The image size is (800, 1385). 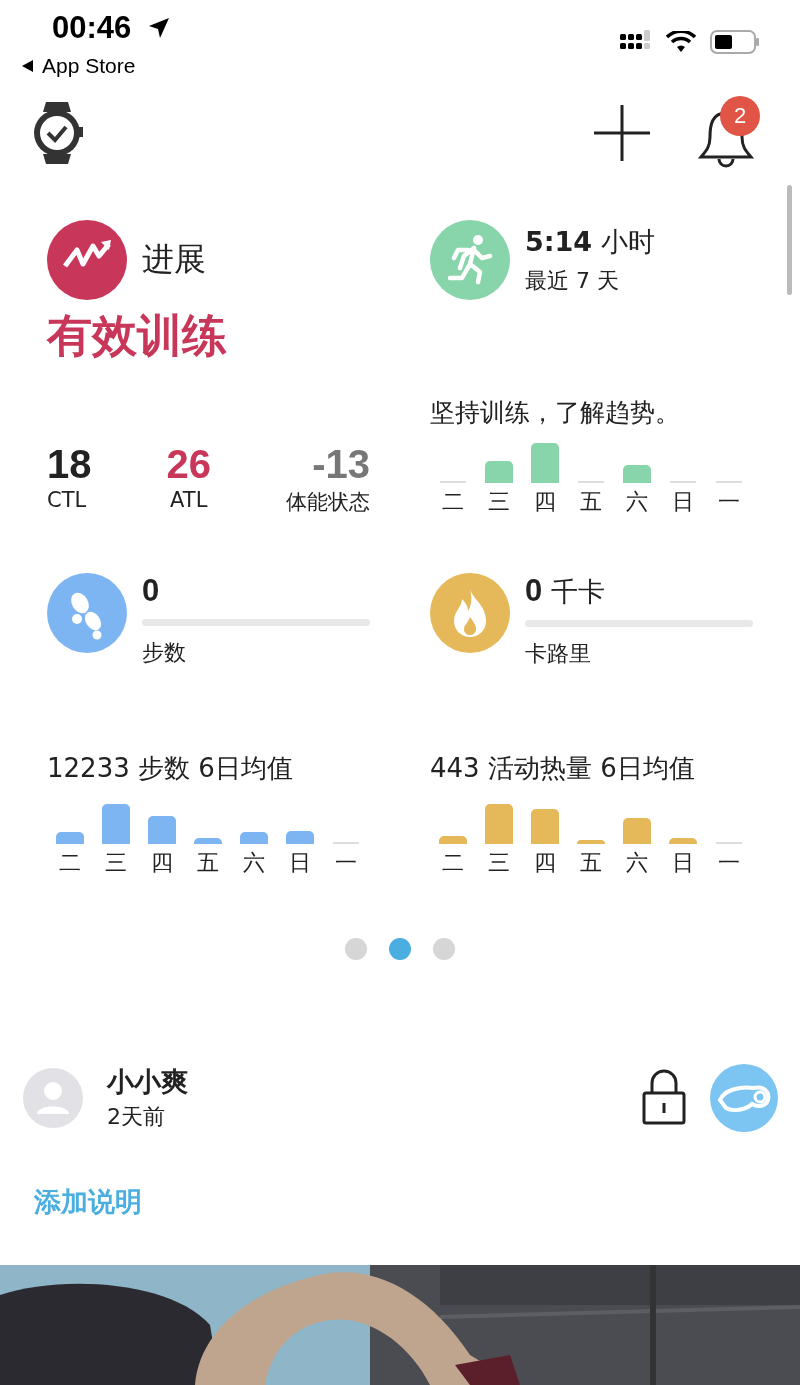 I want to click on wifi-icon, so click(x=681, y=42).